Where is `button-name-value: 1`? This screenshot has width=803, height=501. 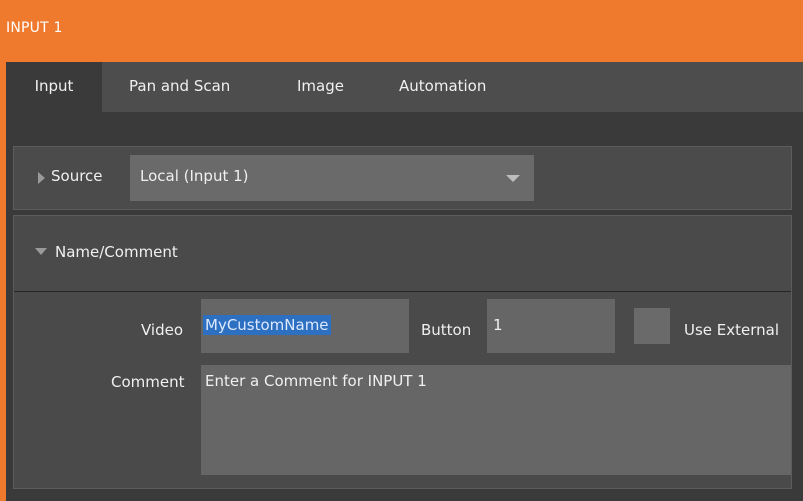
button-name-value: 1 is located at coordinates (498, 325).